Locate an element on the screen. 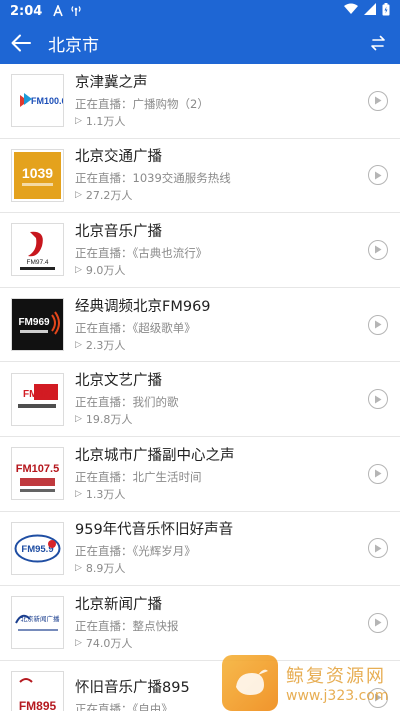 The width and height of the screenshot is (400, 711). station-logo: 北京新闻广播 is located at coordinates (37, 623).